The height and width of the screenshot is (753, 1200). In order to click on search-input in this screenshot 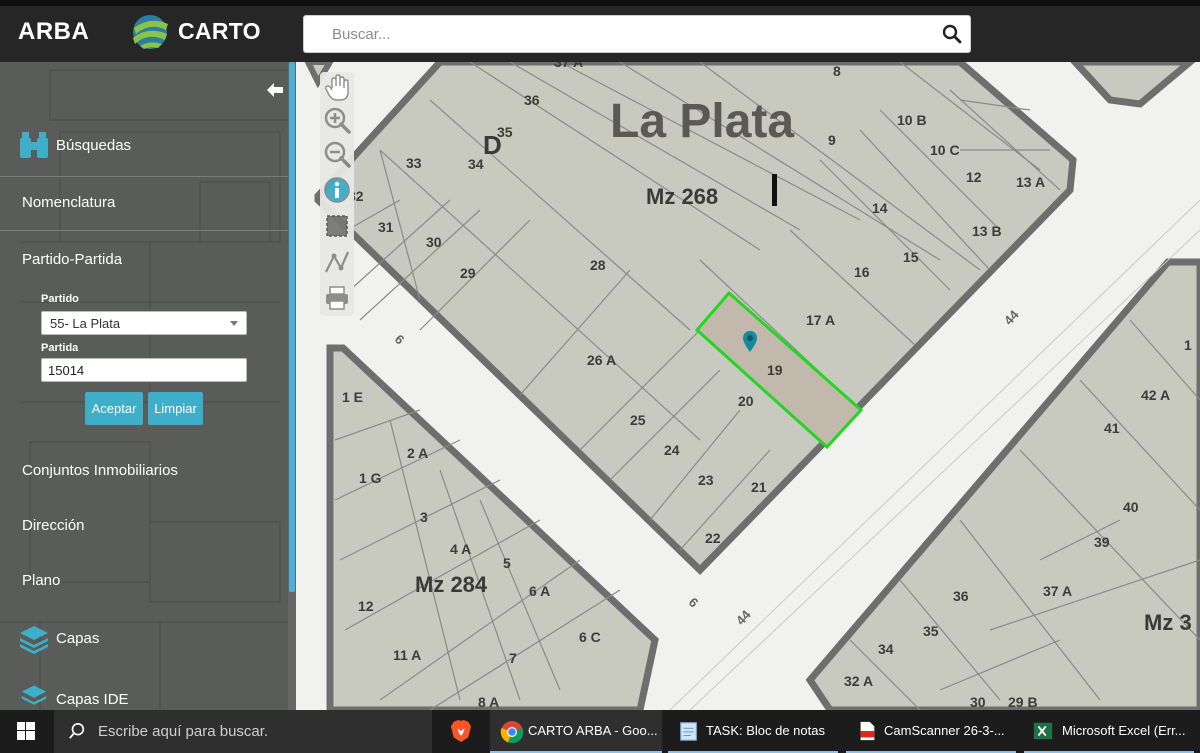, I will do `click(614, 34)`.